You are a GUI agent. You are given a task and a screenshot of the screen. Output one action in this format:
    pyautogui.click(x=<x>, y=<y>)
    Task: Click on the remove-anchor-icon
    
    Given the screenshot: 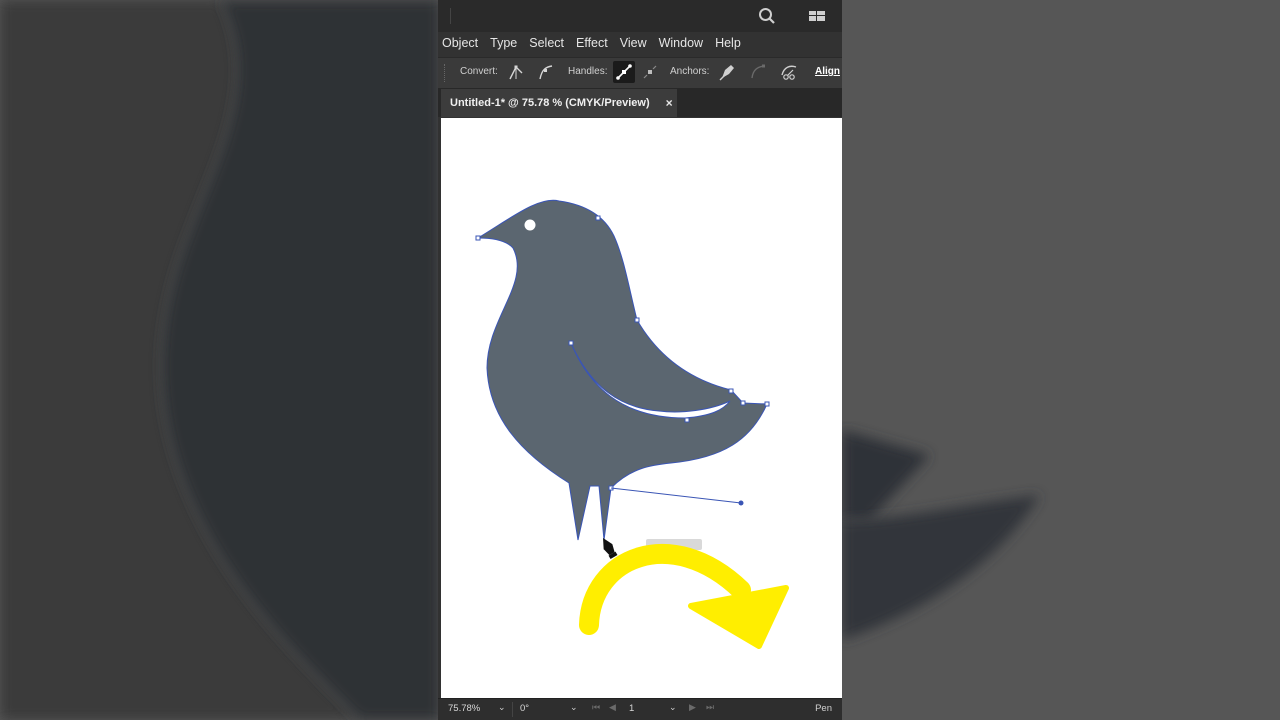 What is the action you would take?
    pyautogui.click(x=727, y=72)
    